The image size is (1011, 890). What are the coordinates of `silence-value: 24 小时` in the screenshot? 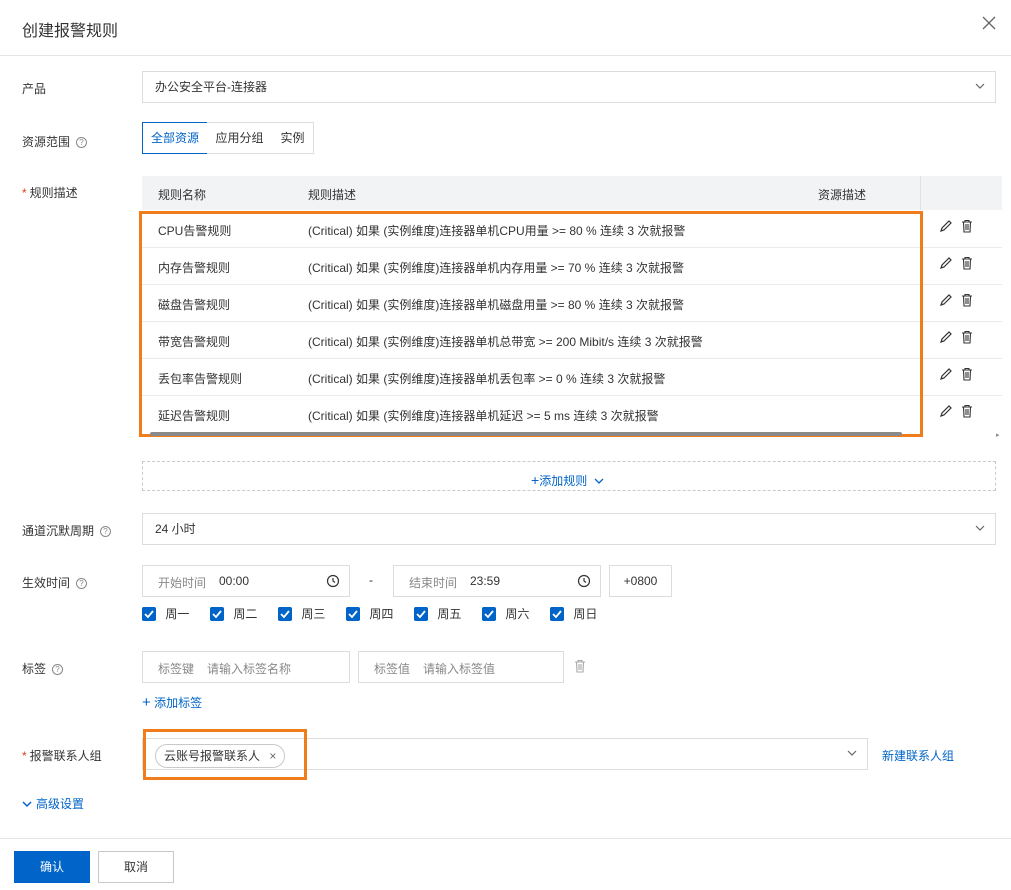 It's located at (175, 529).